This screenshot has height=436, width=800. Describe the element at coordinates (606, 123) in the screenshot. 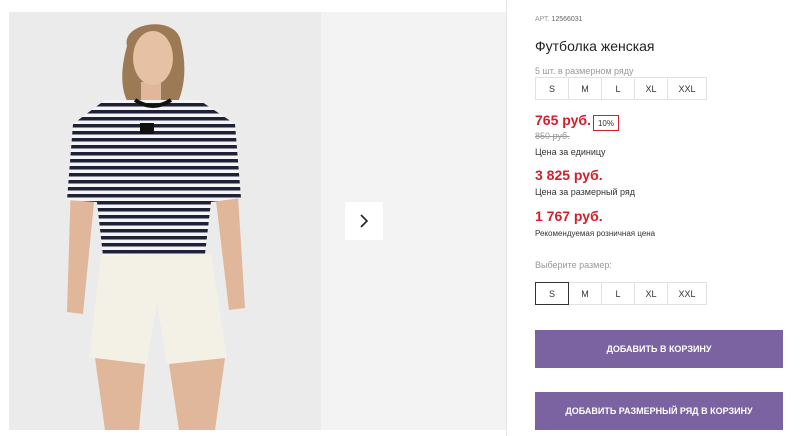

I see `discount-badge: 10%` at that location.